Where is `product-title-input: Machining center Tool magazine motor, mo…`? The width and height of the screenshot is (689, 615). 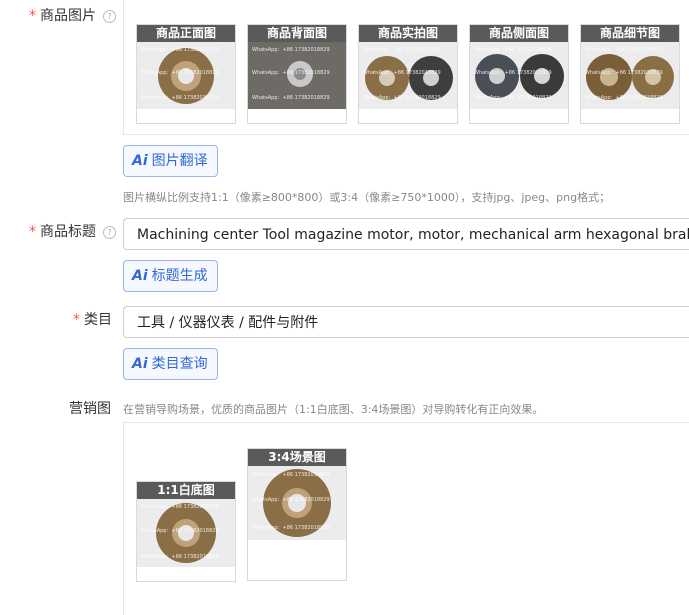
product-title-input: Machining center Tool magazine motor, mo… is located at coordinates (406, 234).